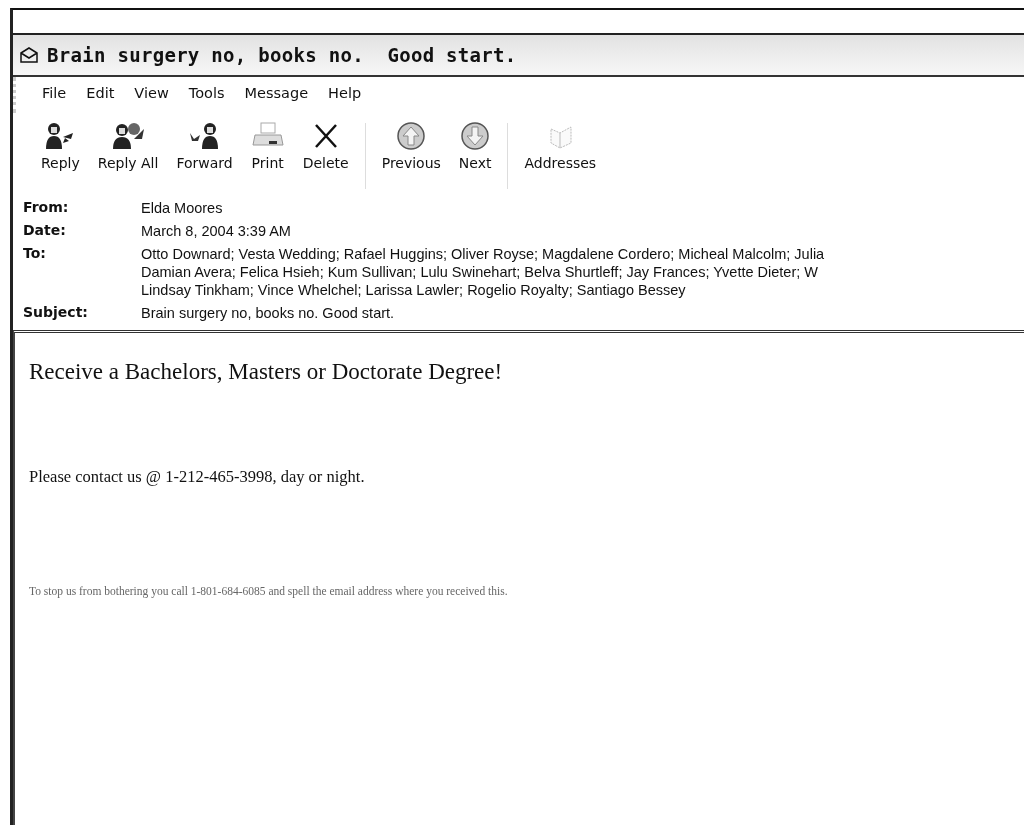 The image size is (1024, 825). I want to click on field-label: Date:, so click(45, 231).